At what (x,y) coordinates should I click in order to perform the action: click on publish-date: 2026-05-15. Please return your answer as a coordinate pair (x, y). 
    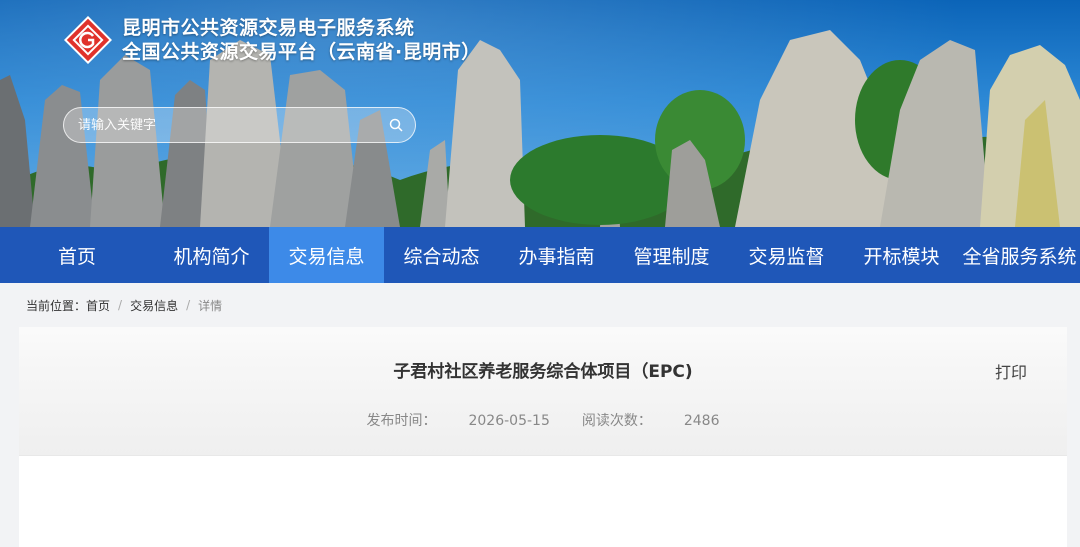
    Looking at the image, I should click on (509, 421).